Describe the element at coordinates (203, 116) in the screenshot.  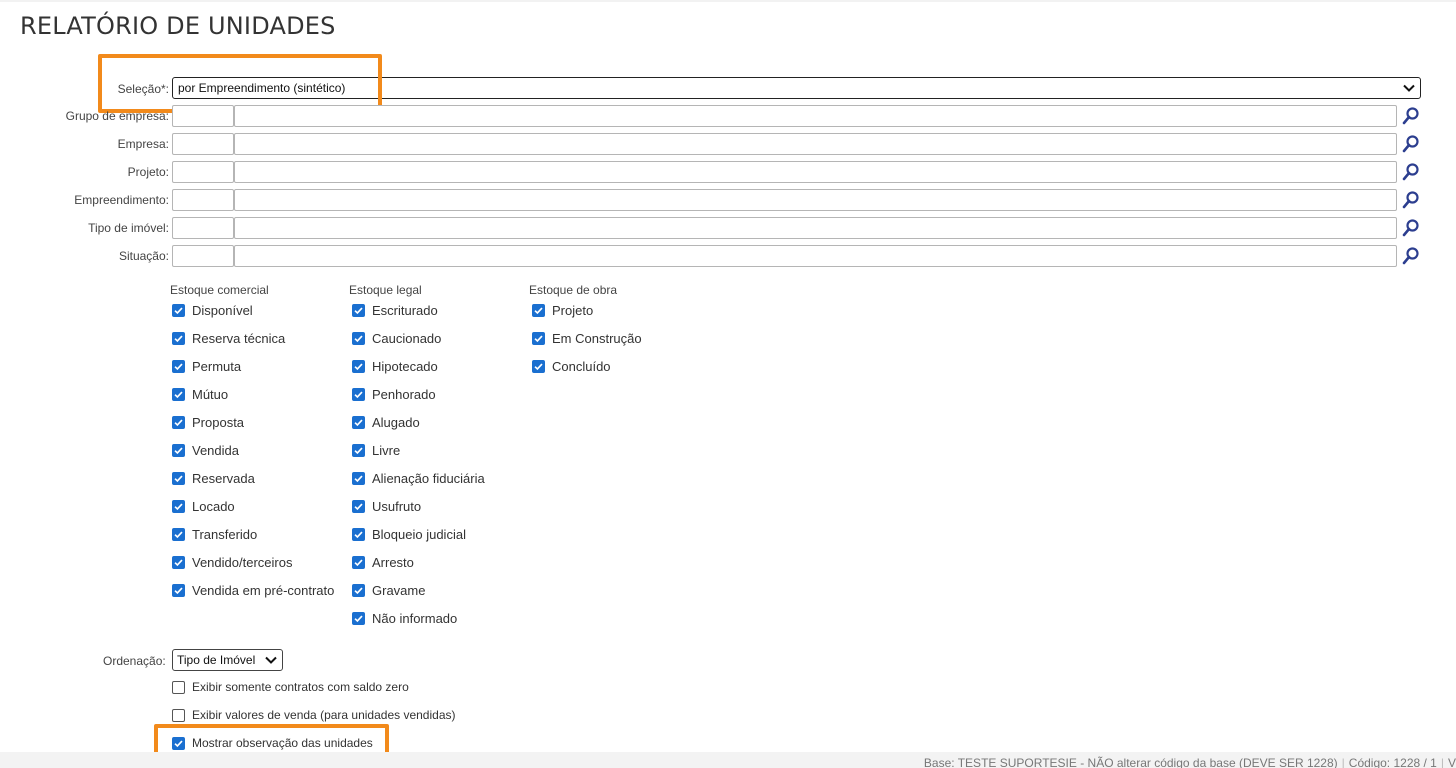
I see `grupo-empresa-code-input` at that location.